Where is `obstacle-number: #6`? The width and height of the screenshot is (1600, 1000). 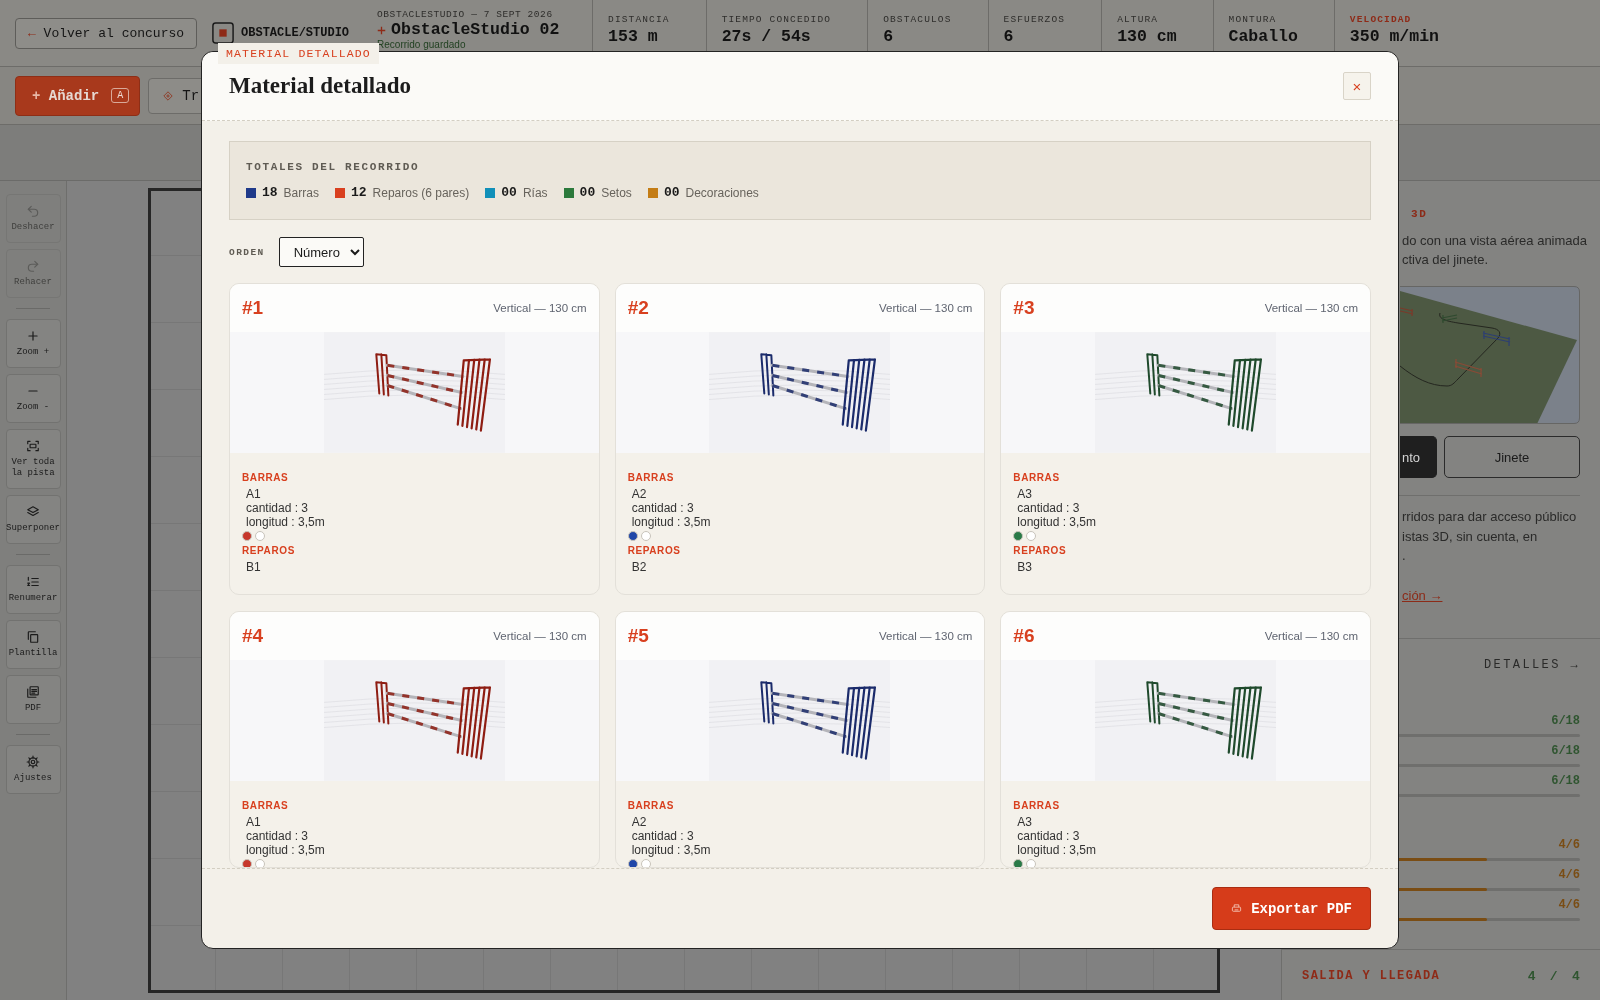
obstacle-number: #6 is located at coordinates (1024, 636).